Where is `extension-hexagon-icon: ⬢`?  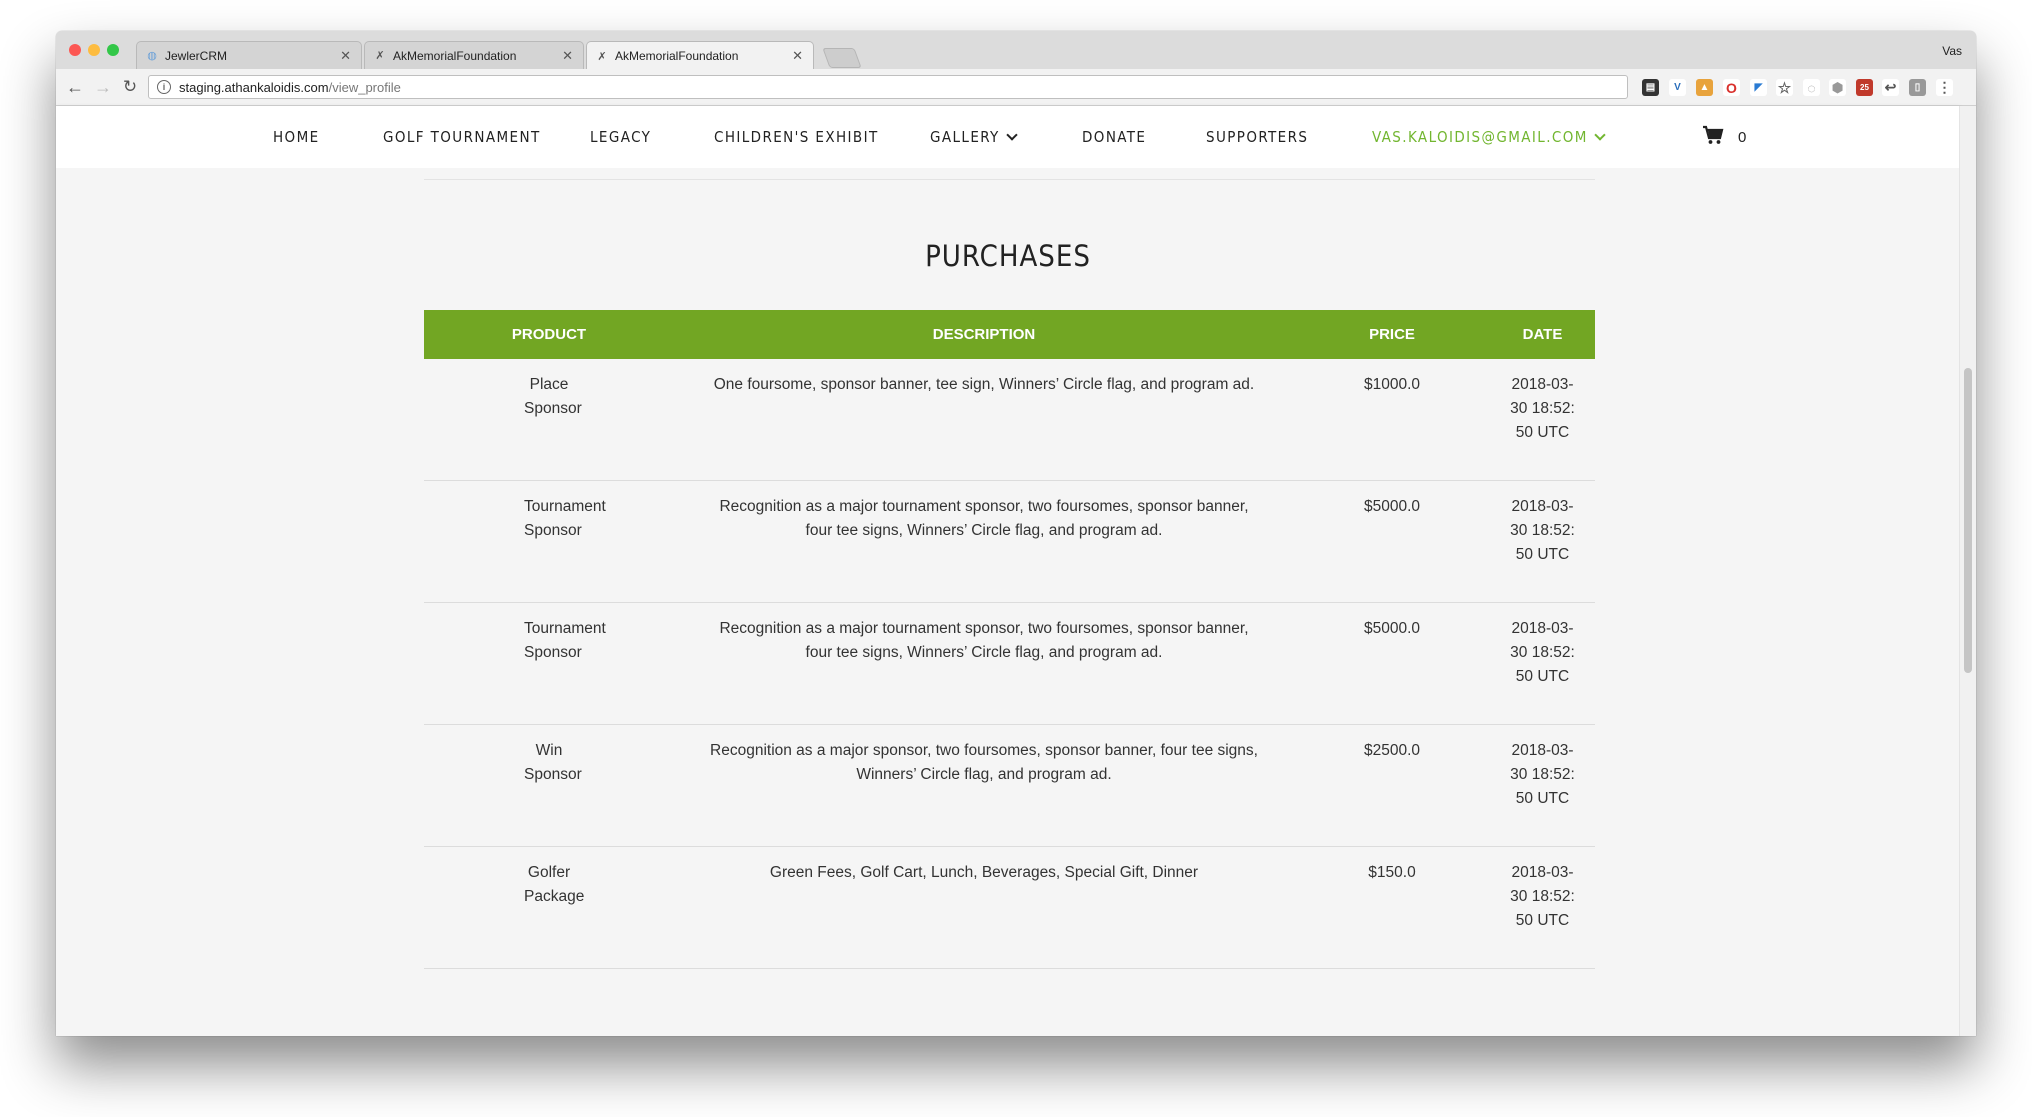 extension-hexagon-icon: ⬢ is located at coordinates (1837, 87).